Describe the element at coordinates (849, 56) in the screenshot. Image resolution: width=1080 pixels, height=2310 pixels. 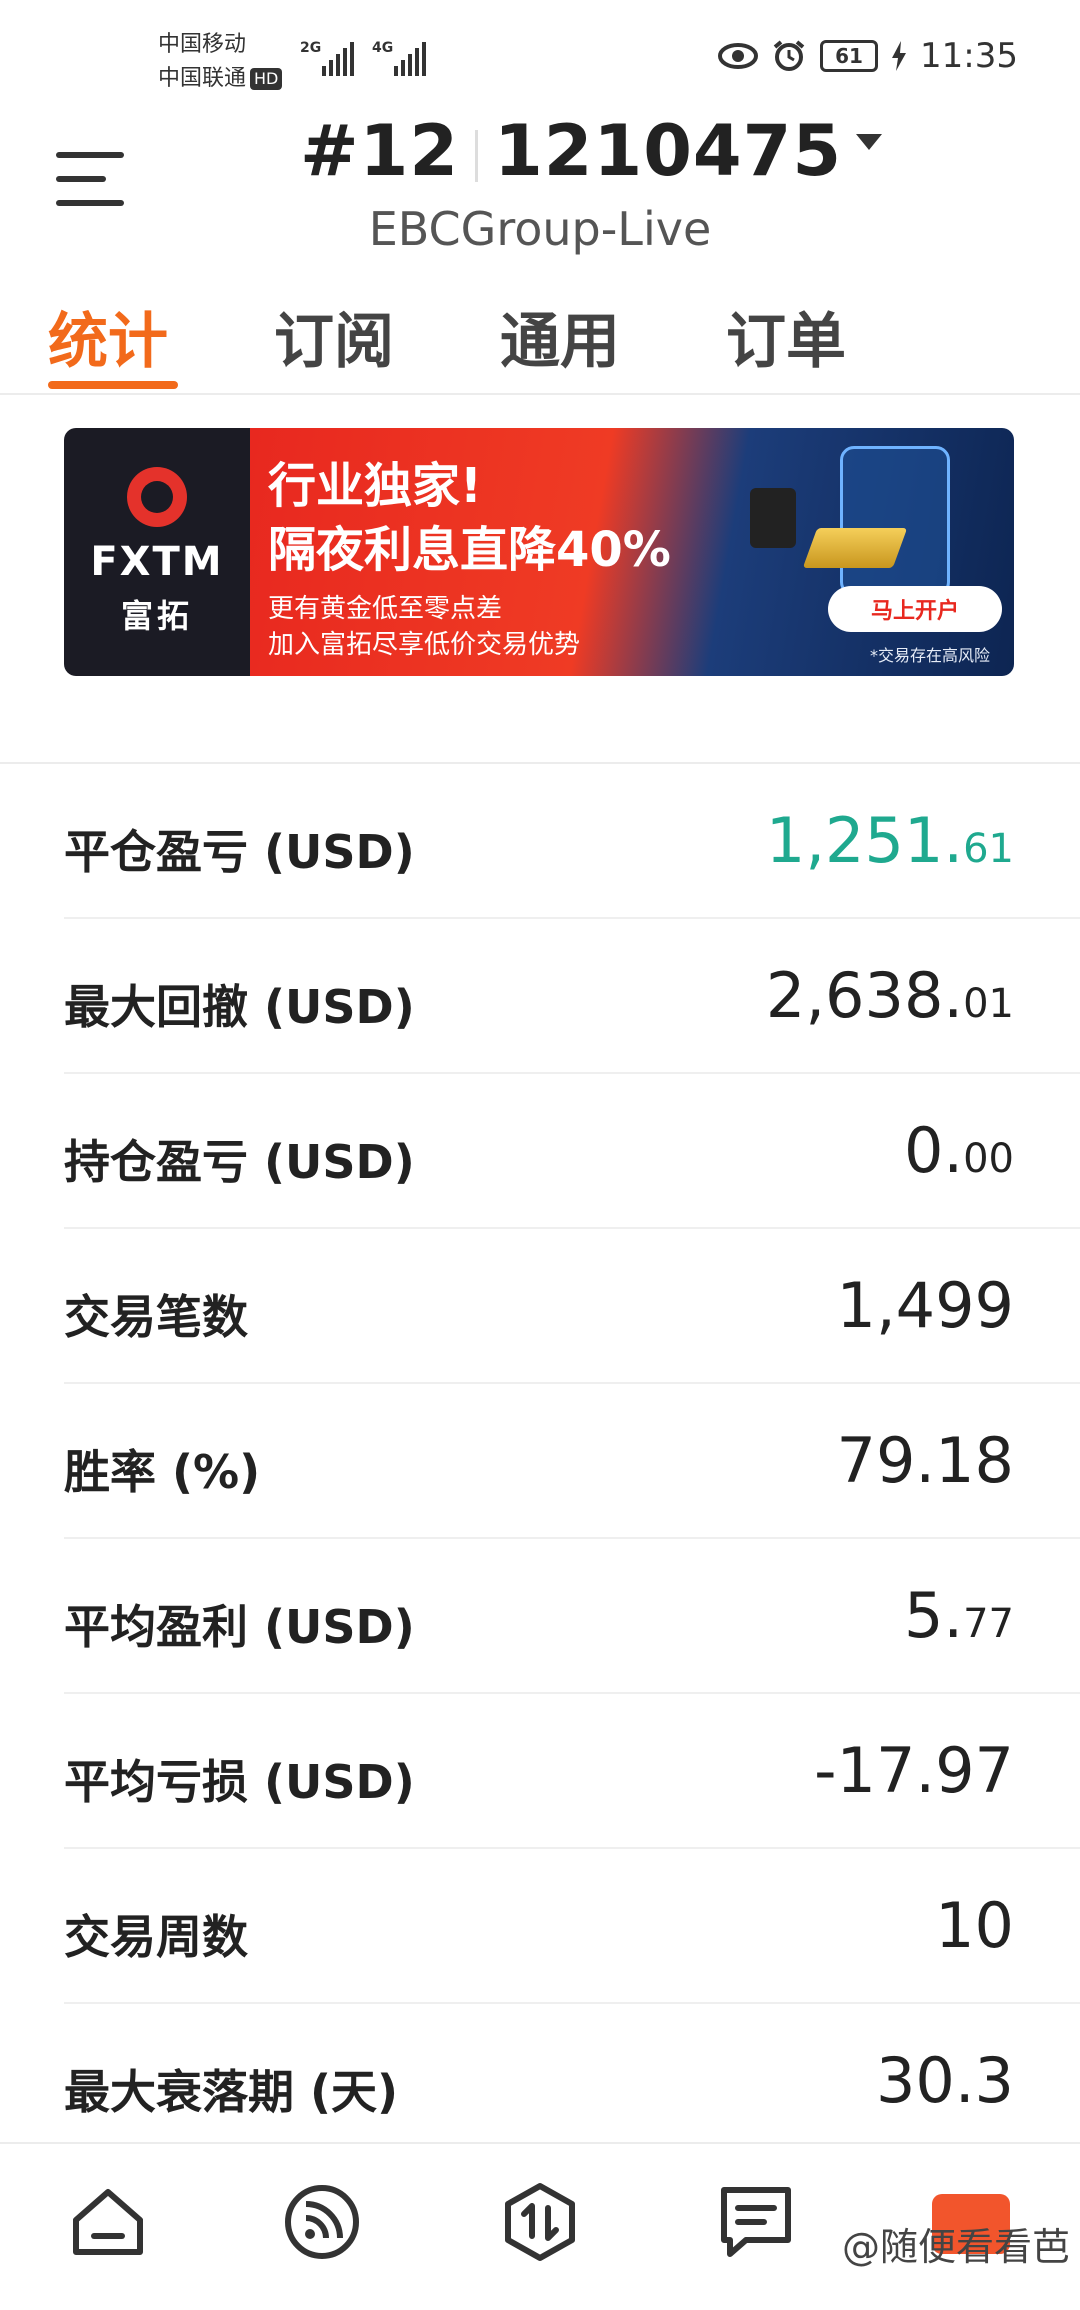
I see `battery-icon: 61` at that location.